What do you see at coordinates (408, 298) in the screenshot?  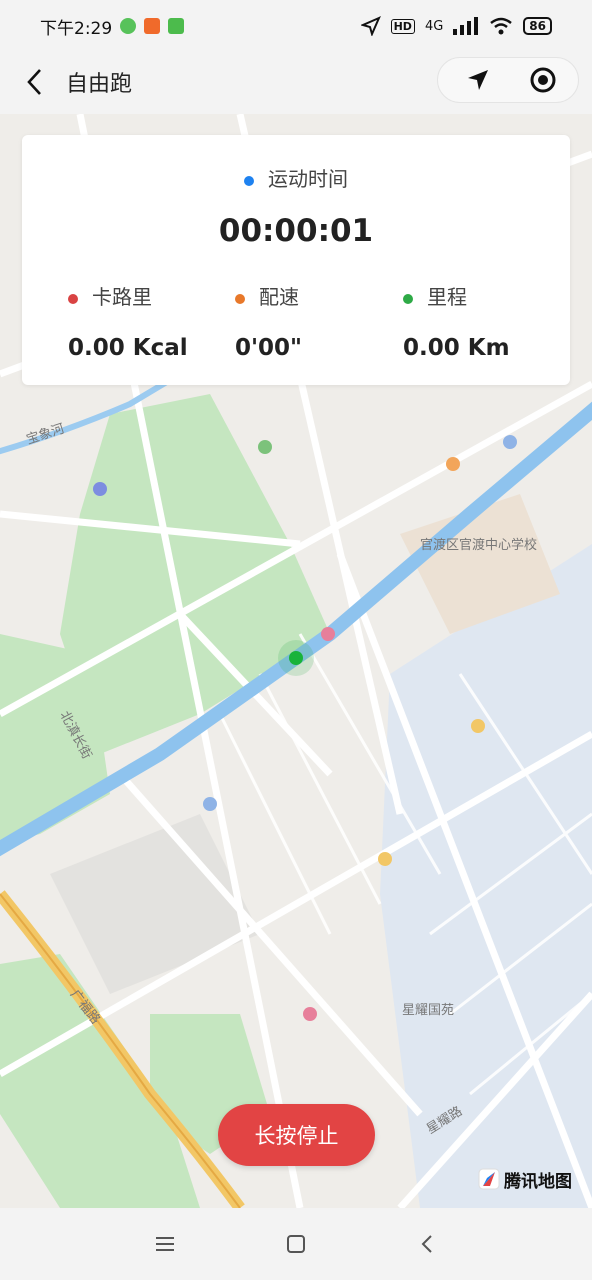 I see `distance-dot` at bounding box center [408, 298].